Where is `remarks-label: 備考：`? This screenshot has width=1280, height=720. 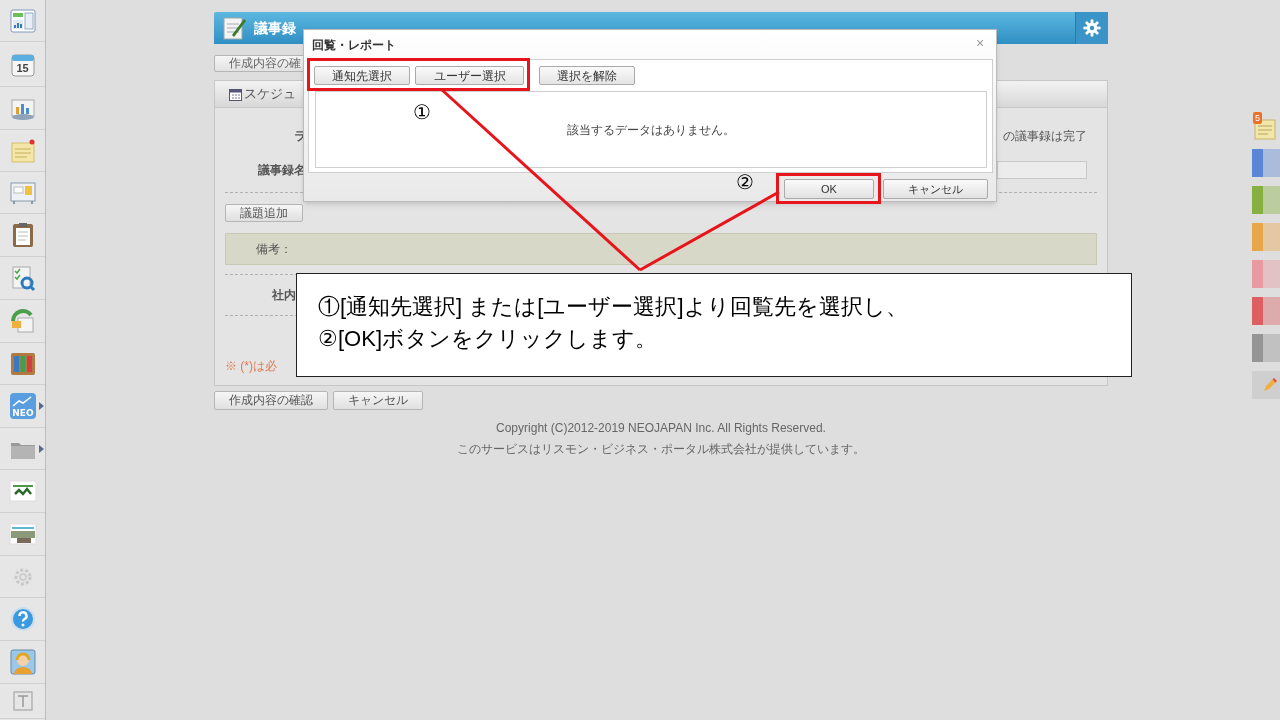
remarks-label: 備考： is located at coordinates (274, 249).